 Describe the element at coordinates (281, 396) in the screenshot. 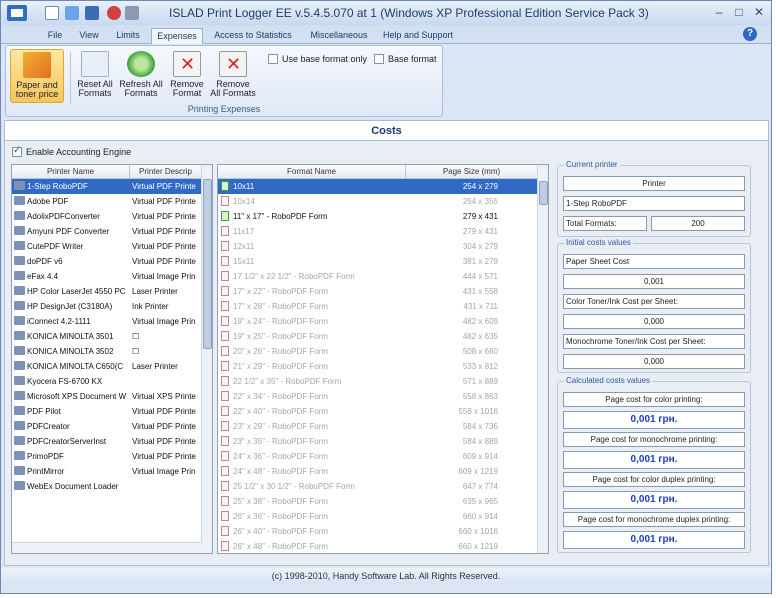

I see `format-name-text: 22" x 34" - RoboPDF Form` at that location.